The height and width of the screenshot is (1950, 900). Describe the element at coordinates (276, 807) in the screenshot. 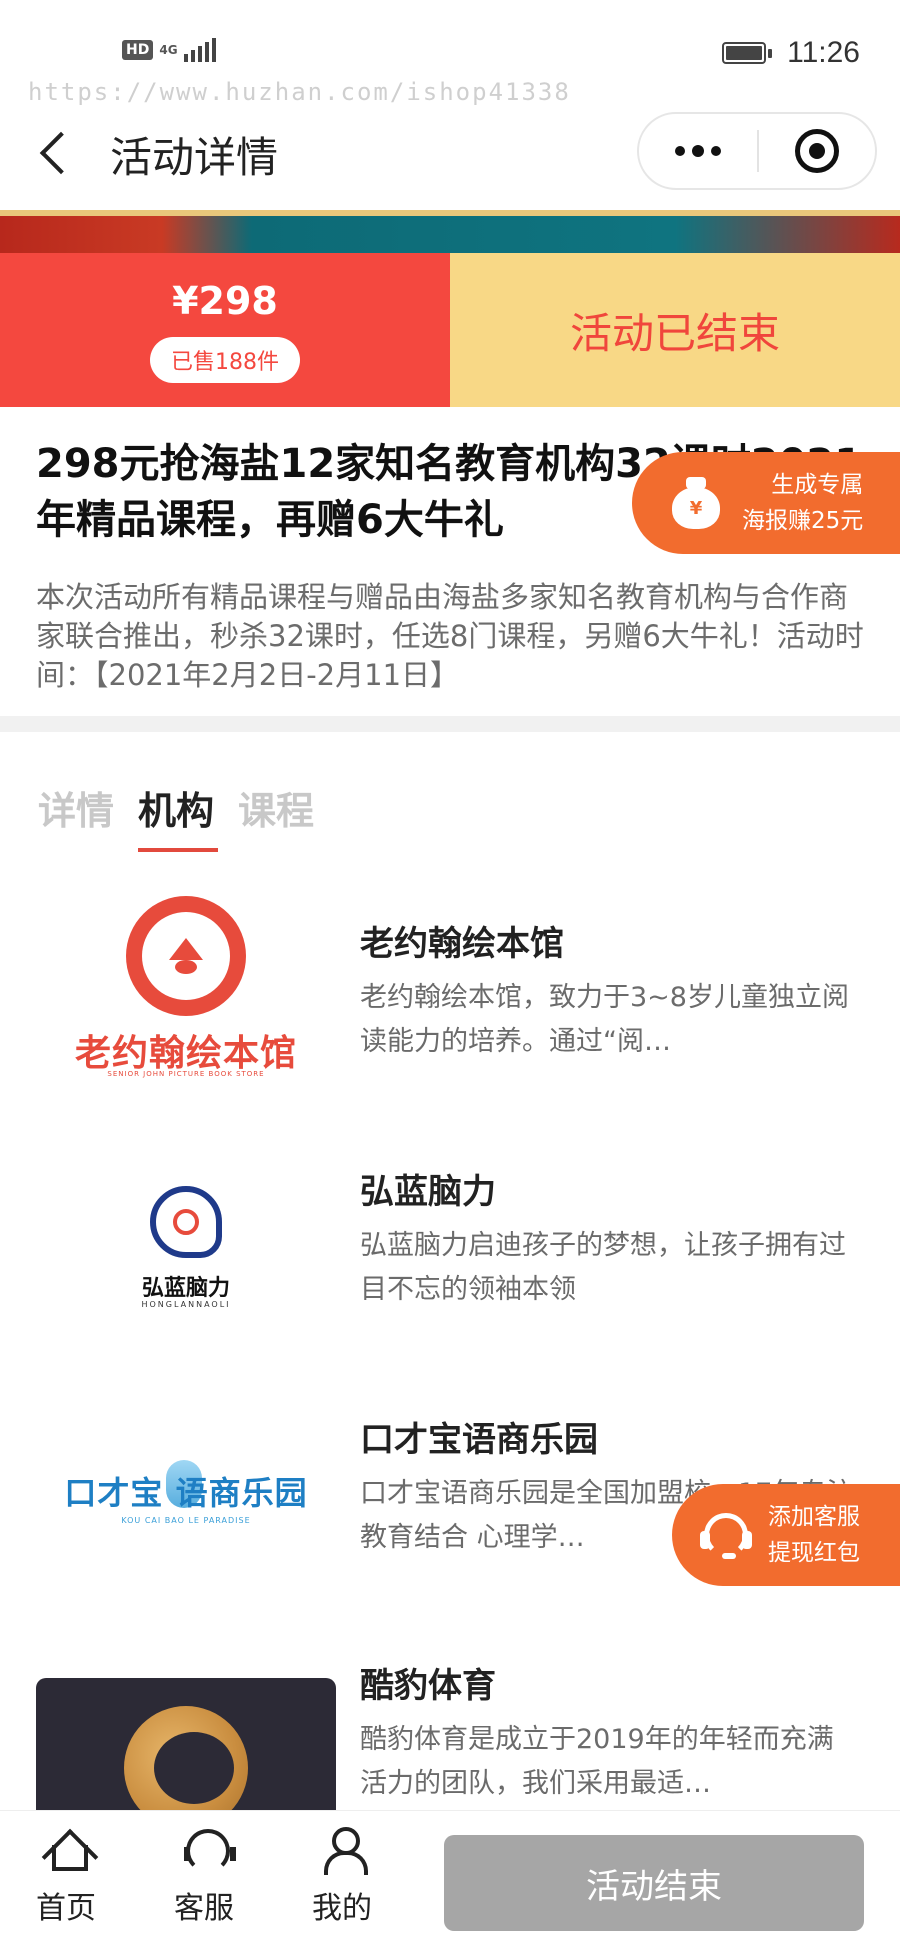

I see `tab-courses: 课程` at that location.